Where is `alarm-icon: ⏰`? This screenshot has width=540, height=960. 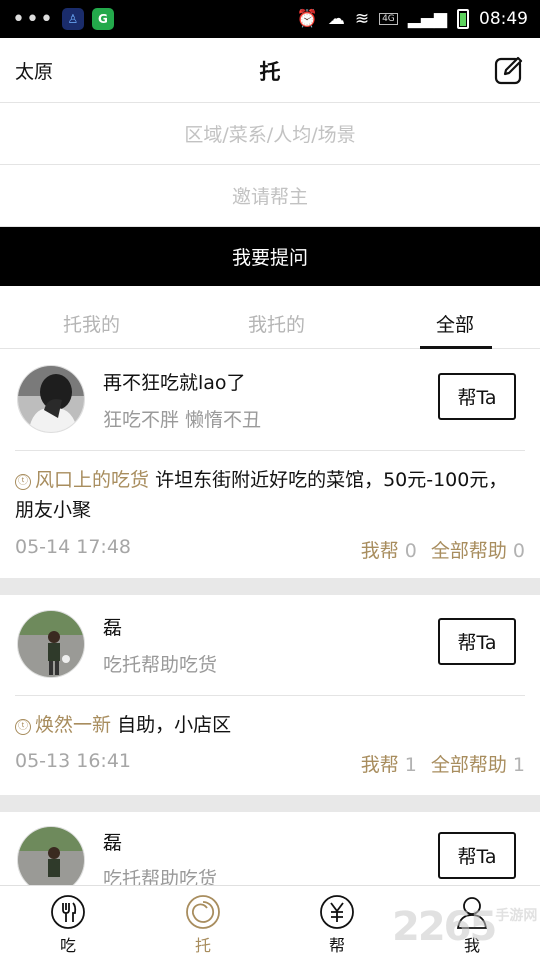
alarm-icon: ⏰ is located at coordinates (307, 19).